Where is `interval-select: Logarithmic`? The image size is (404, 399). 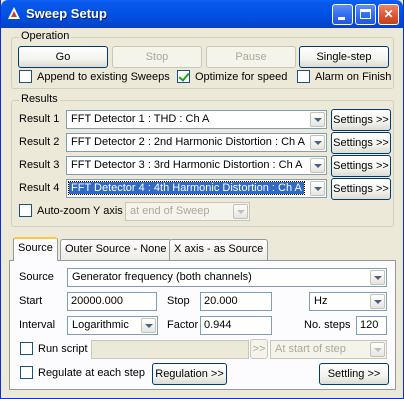
interval-select: Logarithmic is located at coordinates (112, 325).